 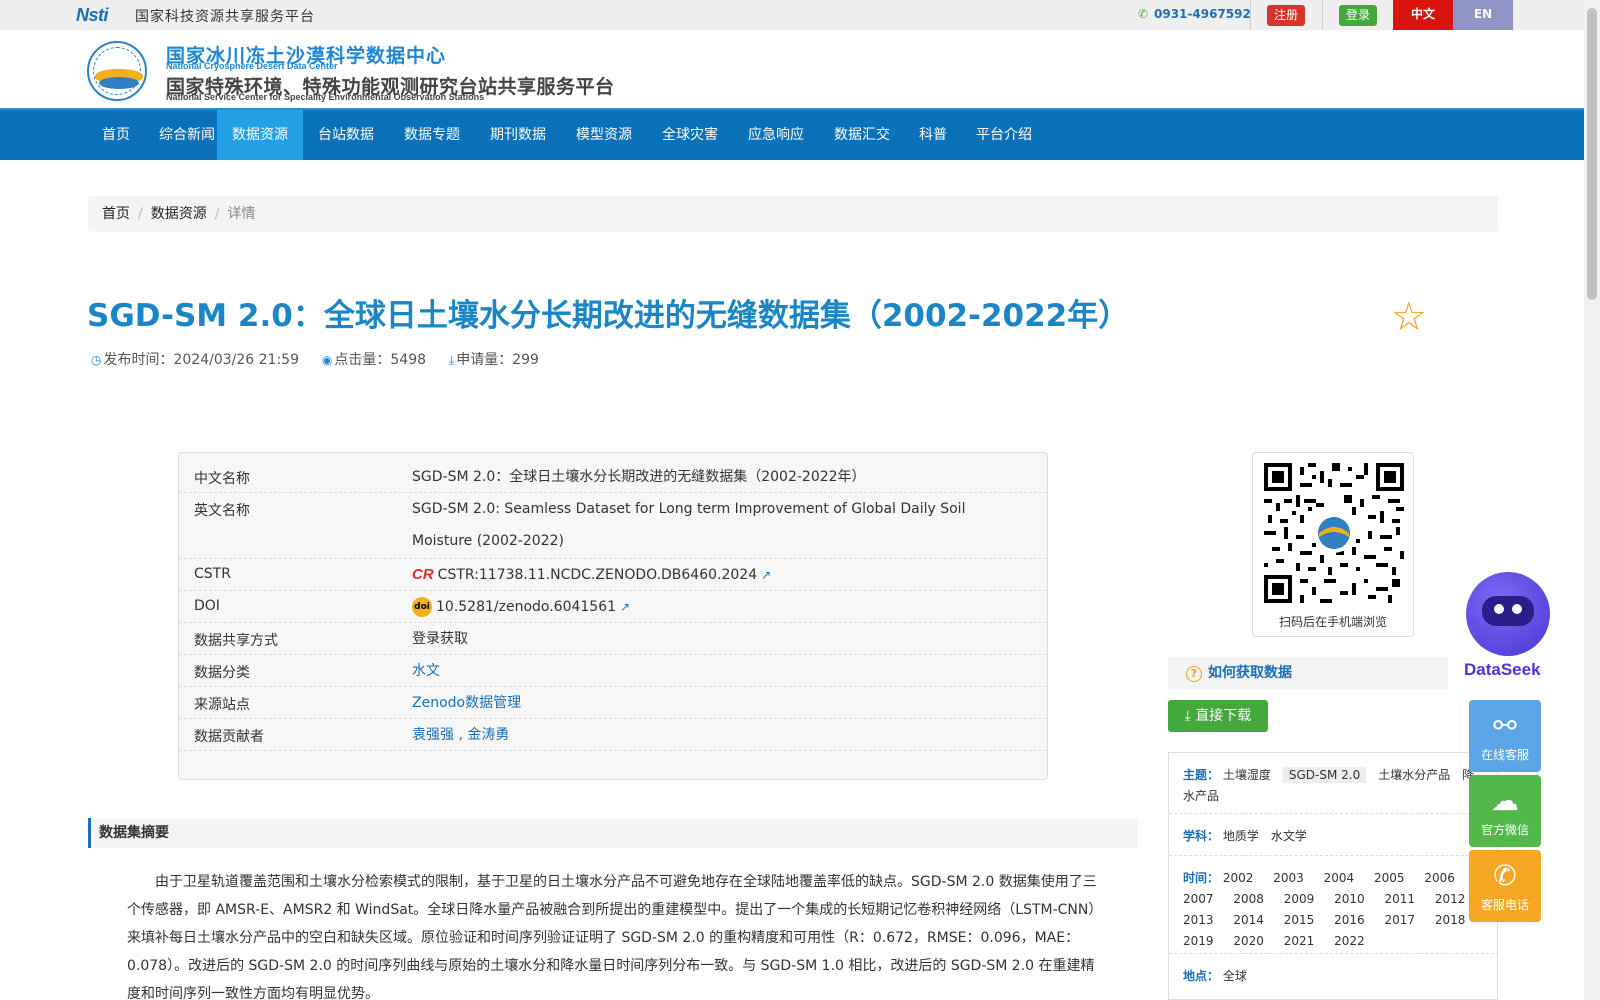 What do you see at coordinates (862, 135) in the screenshot?
I see `nav-item-data-submission: 数据汇交` at bounding box center [862, 135].